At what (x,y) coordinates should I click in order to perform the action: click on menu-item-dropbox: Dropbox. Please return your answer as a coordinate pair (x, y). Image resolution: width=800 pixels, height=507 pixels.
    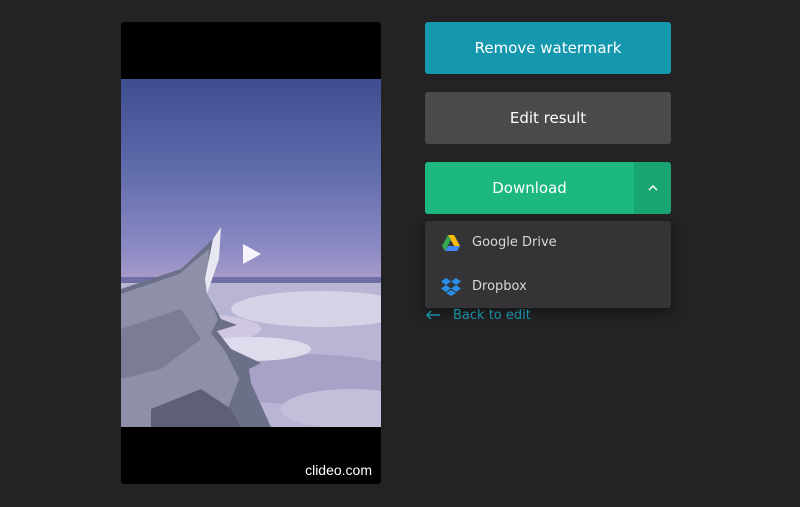
    Looking at the image, I should click on (548, 286).